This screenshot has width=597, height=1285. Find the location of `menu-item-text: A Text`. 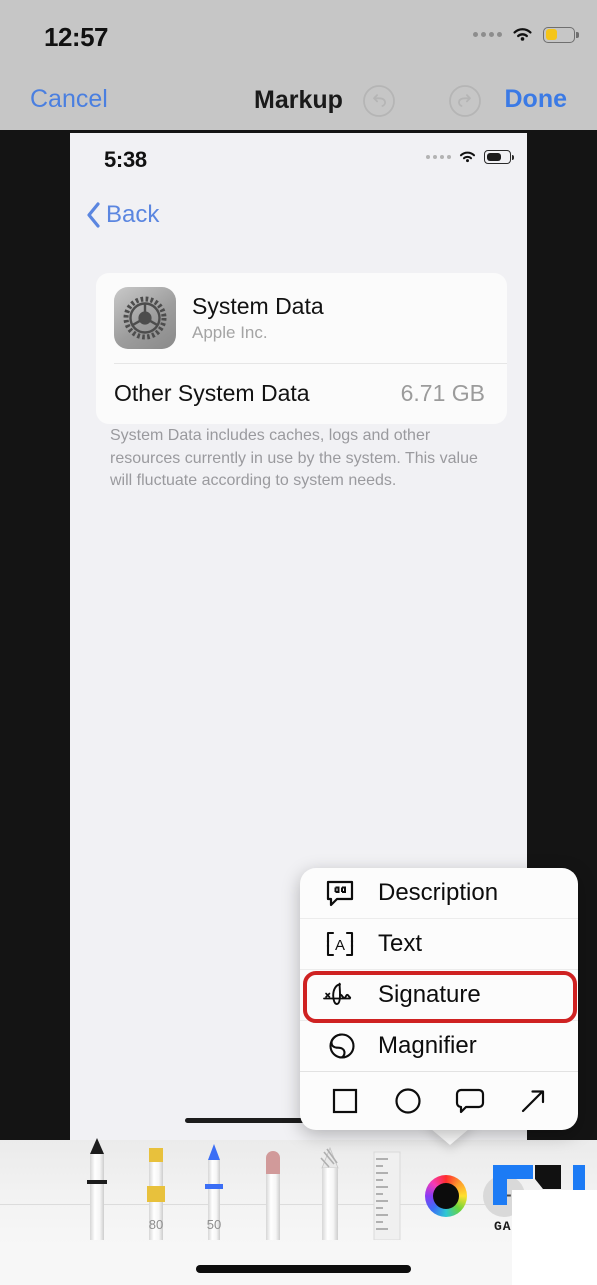

menu-item-text: A Text is located at coordinates (439, 944).